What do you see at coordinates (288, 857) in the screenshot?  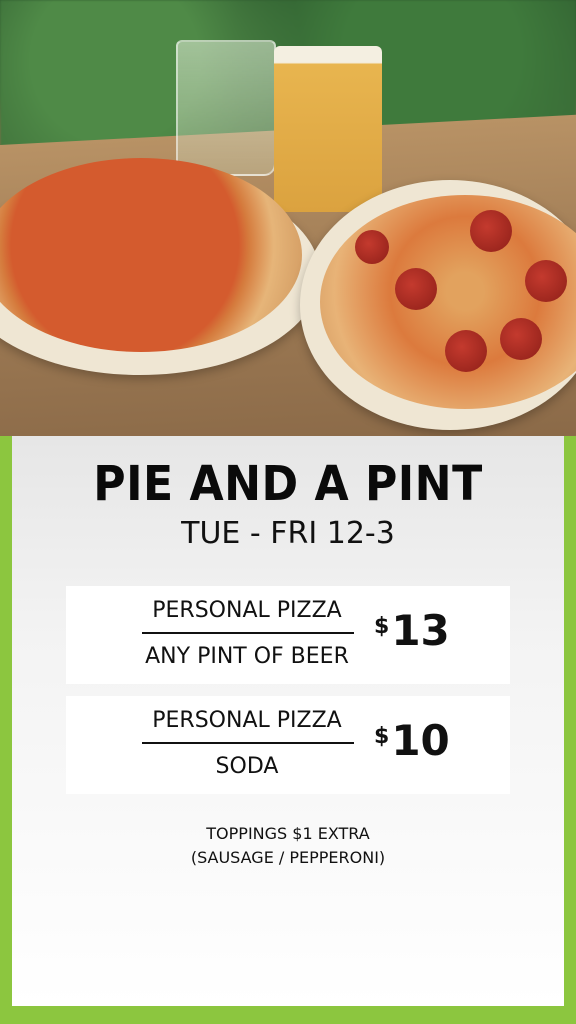 I see `toppings-options: (SAUSAGE / PEPPERONI)` at bounding box center [288, 857].